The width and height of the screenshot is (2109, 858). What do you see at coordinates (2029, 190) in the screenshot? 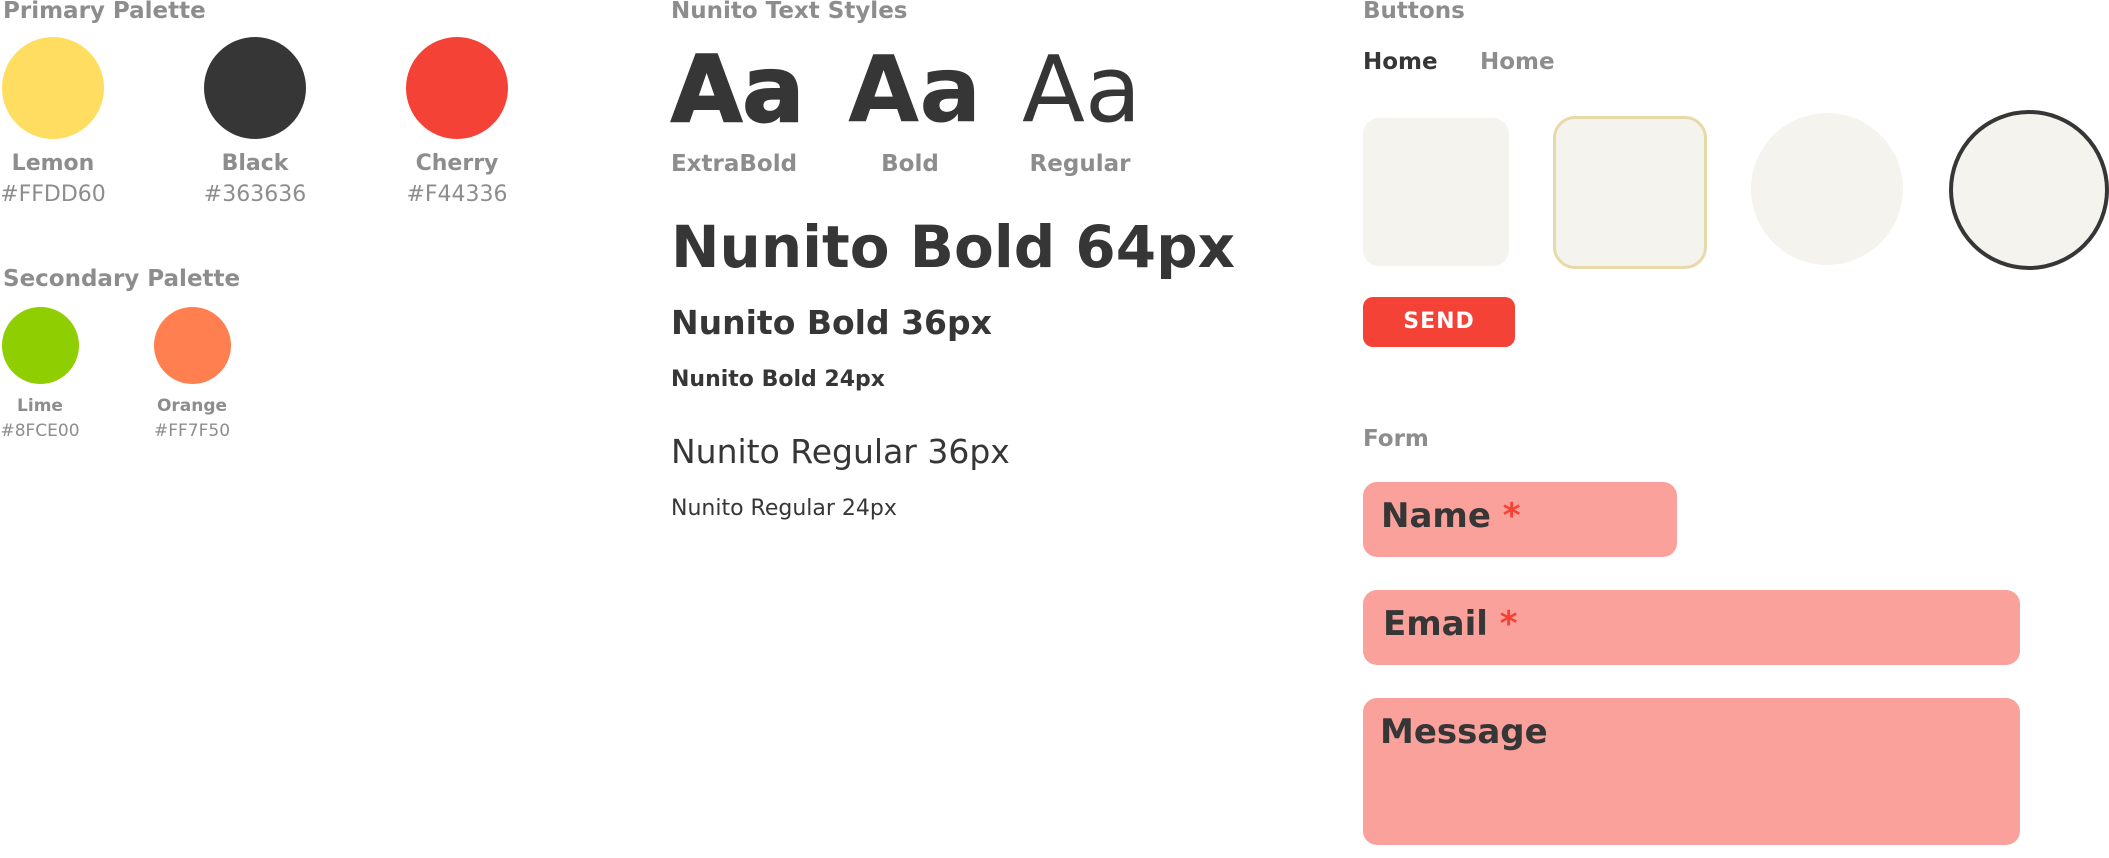
I see `round-button-outlined` at bounding box center [2029, 190].